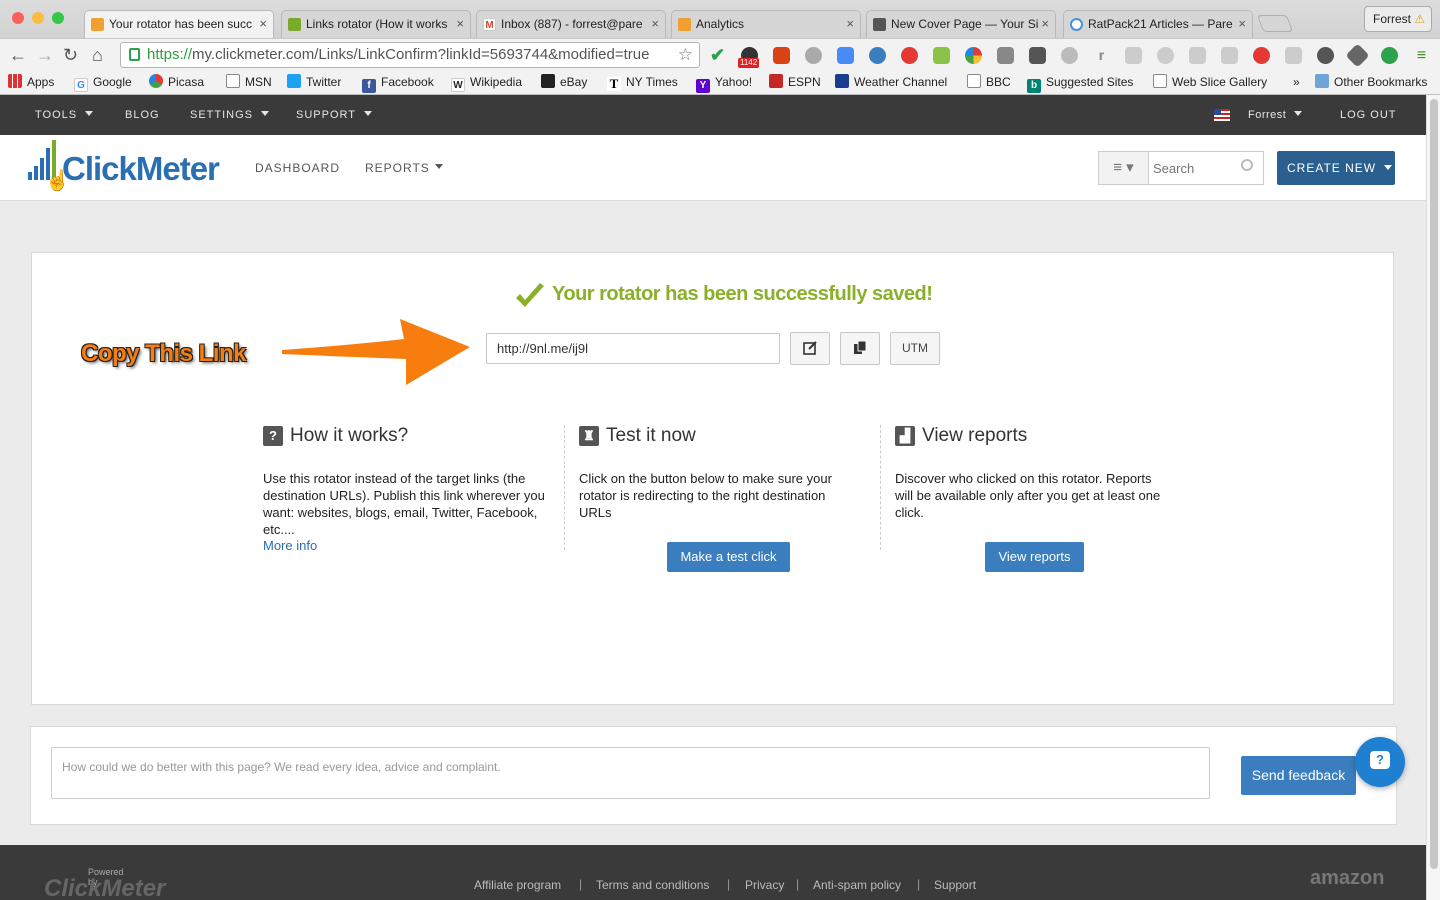  I want to click on bookmark-google: G Google, so click(103, 82).